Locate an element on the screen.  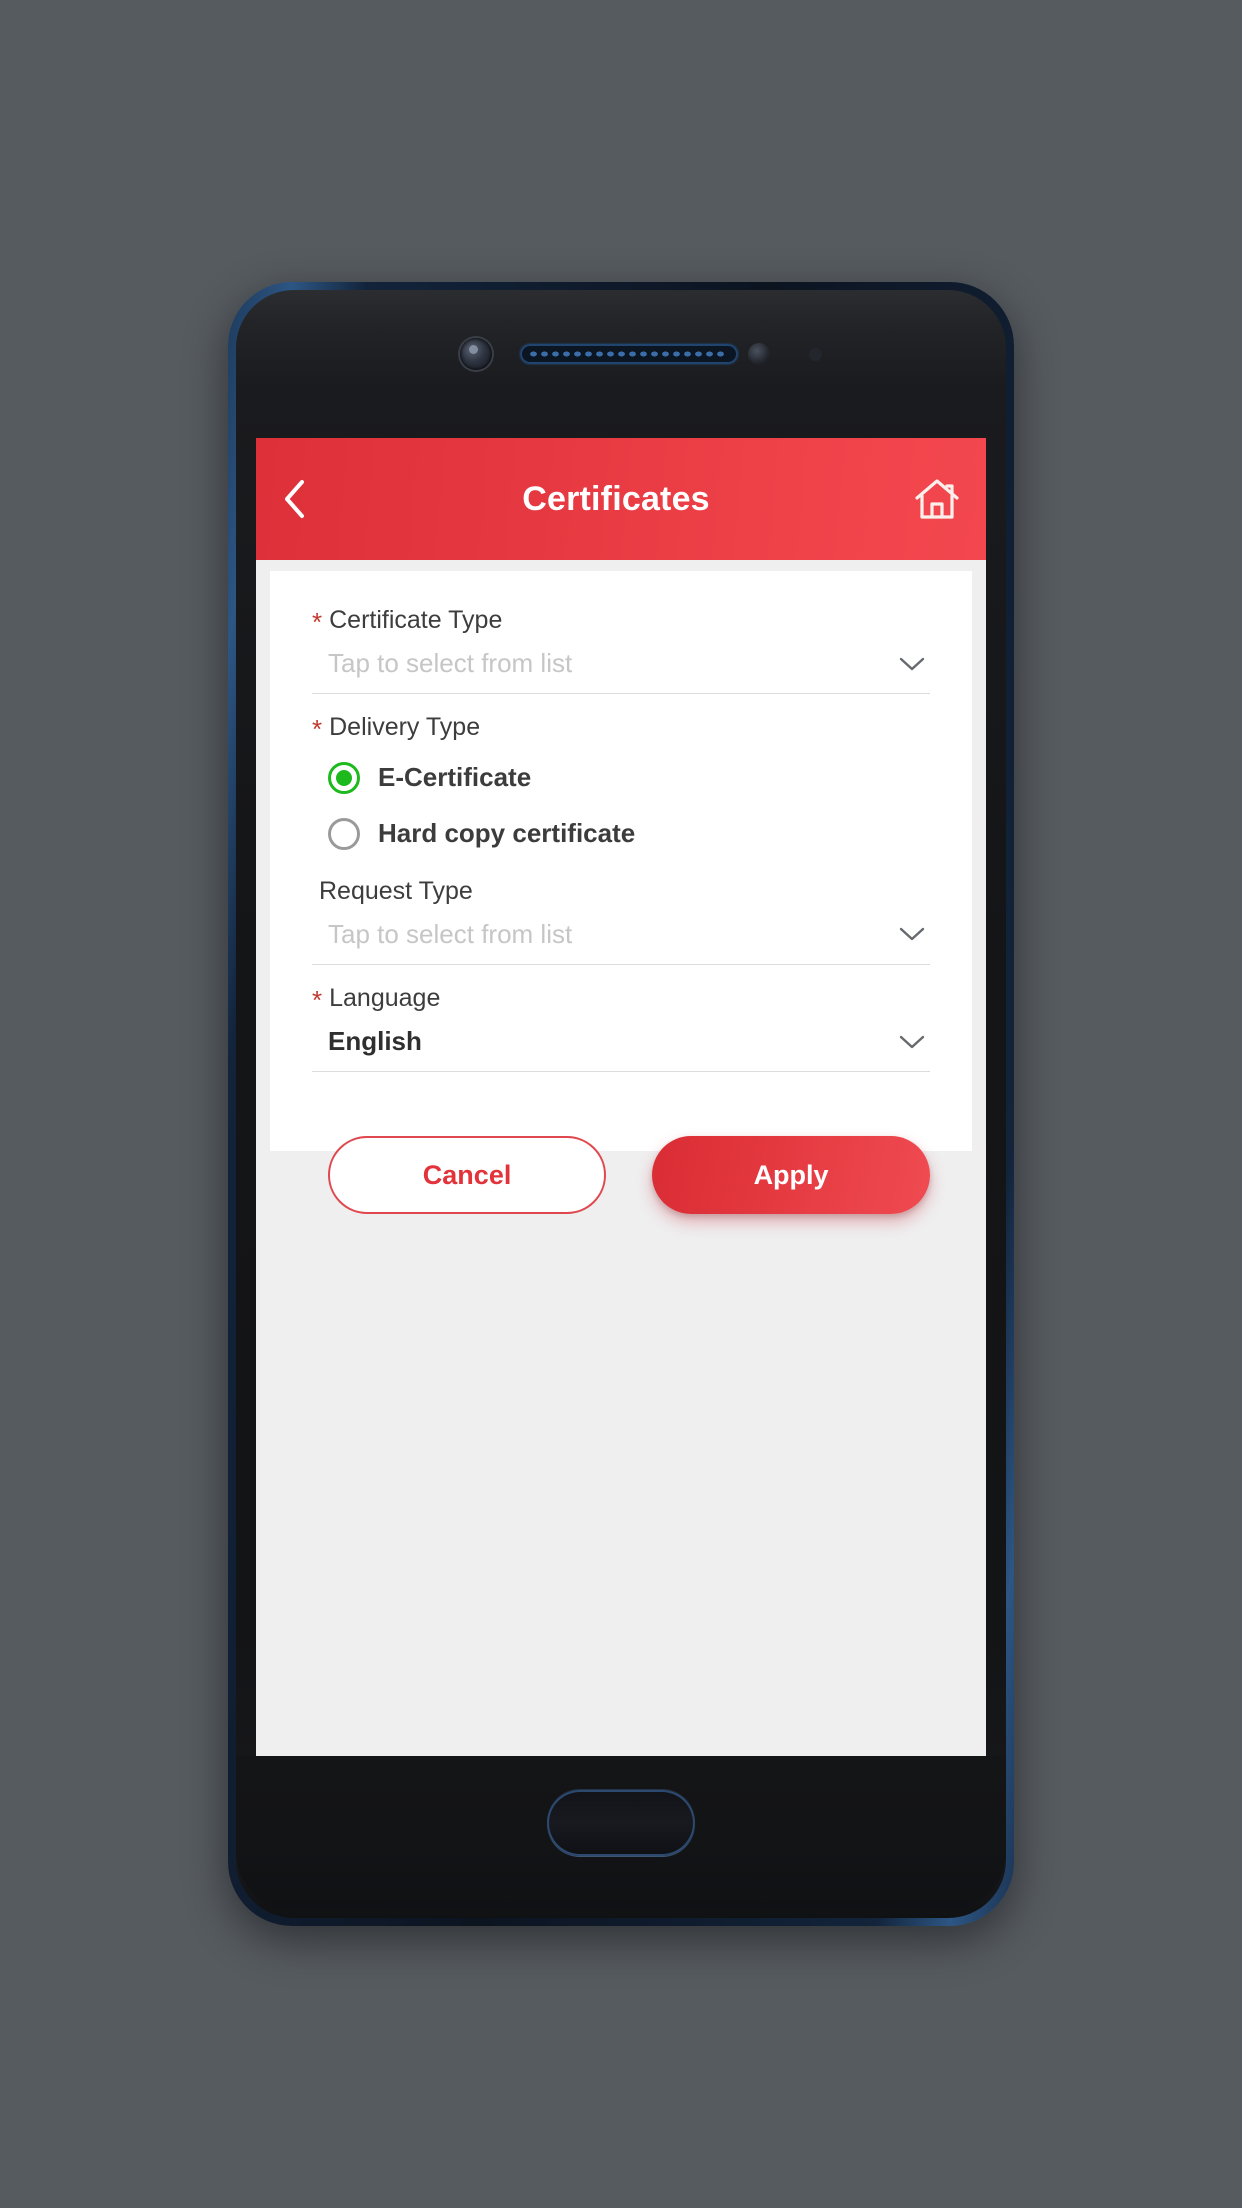
request-type-label-row: Request Type is located at coordinates (621, 891).